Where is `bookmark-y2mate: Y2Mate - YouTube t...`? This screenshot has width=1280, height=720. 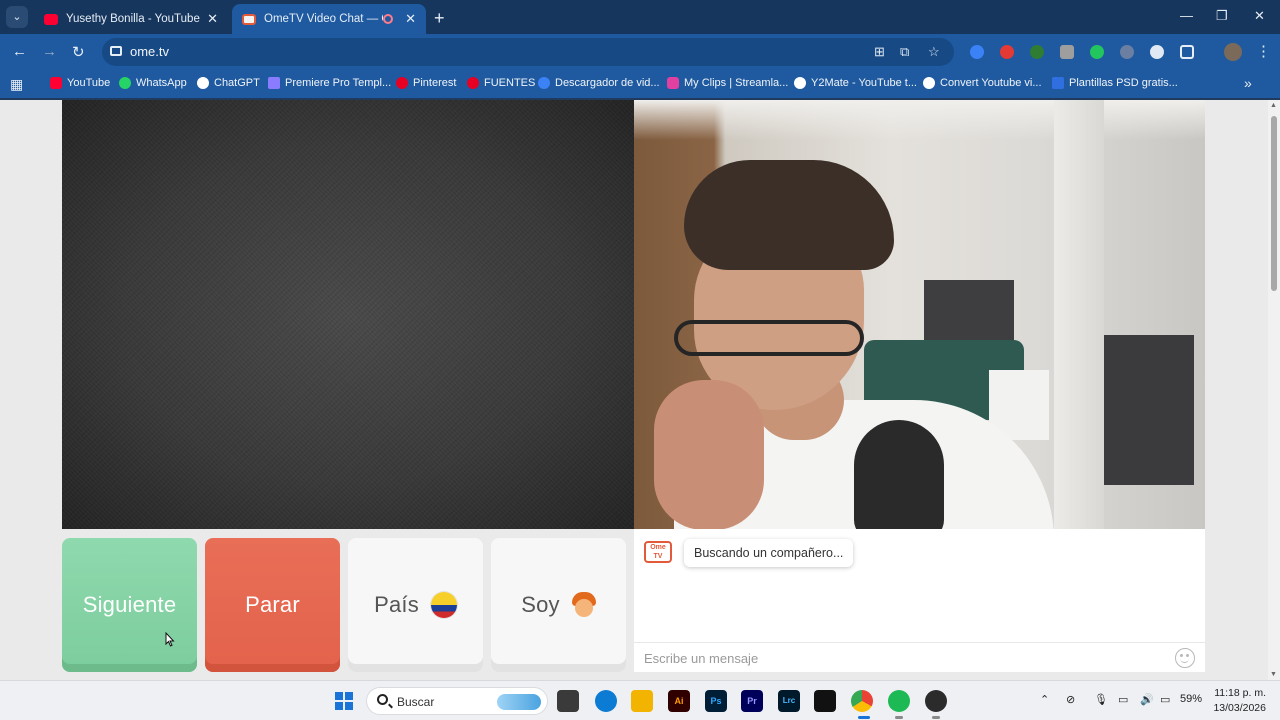
bookmark-y2mate: Y2Mate - YouTube t... is located at coordinates (855, 83).